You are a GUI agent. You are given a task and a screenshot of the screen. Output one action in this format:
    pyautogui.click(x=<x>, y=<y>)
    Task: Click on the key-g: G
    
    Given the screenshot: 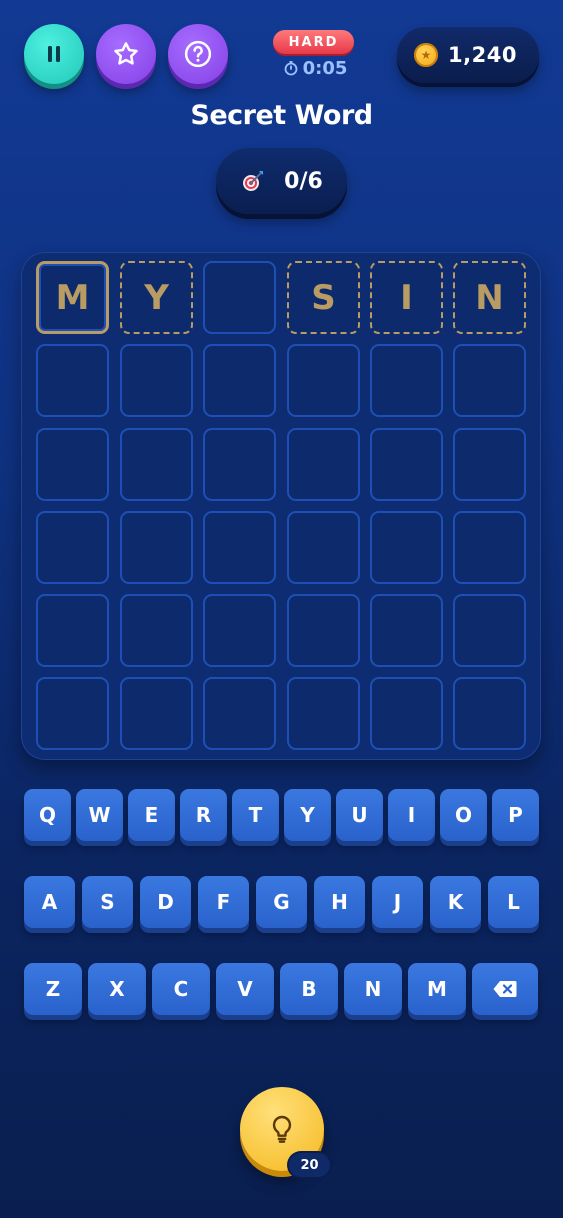 What is the action you would take?
    pyautogui.click(x=281, y=902)
    